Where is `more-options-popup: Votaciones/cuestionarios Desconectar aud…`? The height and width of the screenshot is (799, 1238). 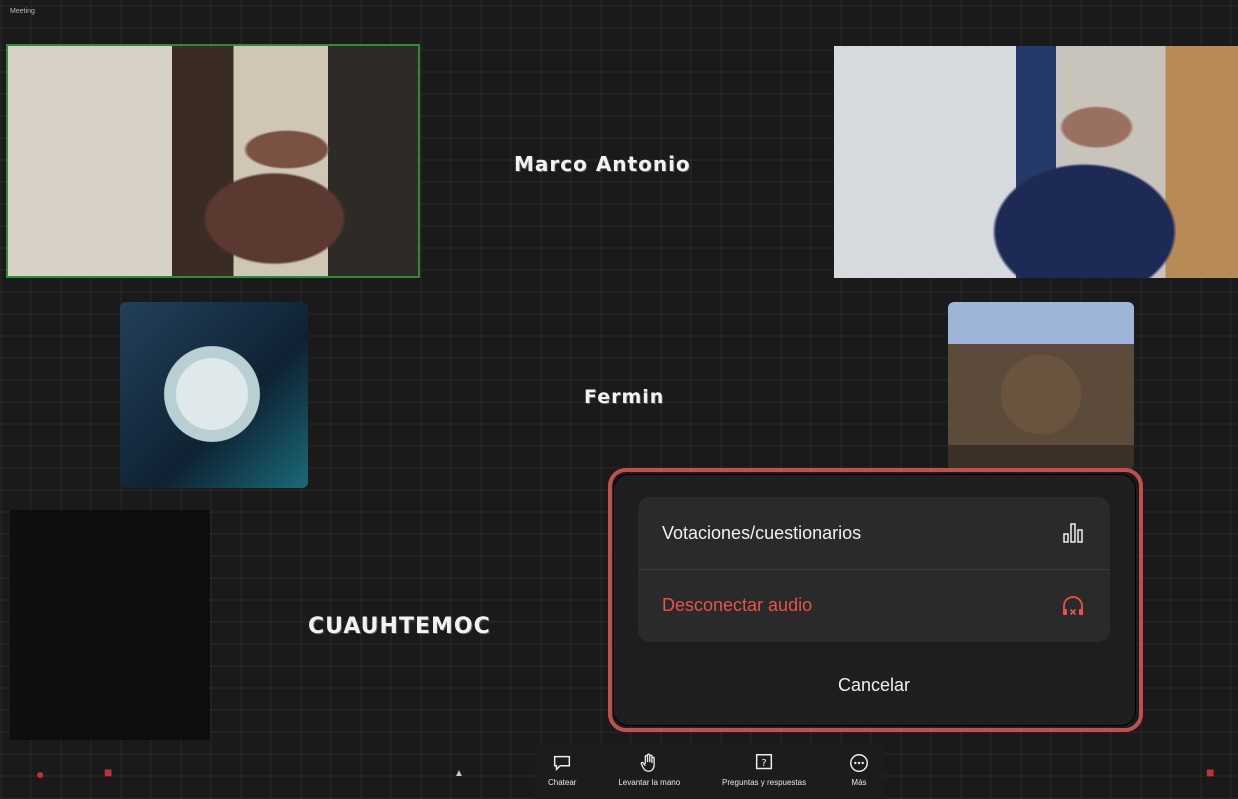 more-options-popup: Votaciones/cuestionarios Desconectar aud… is located at coordinates (874, 600).